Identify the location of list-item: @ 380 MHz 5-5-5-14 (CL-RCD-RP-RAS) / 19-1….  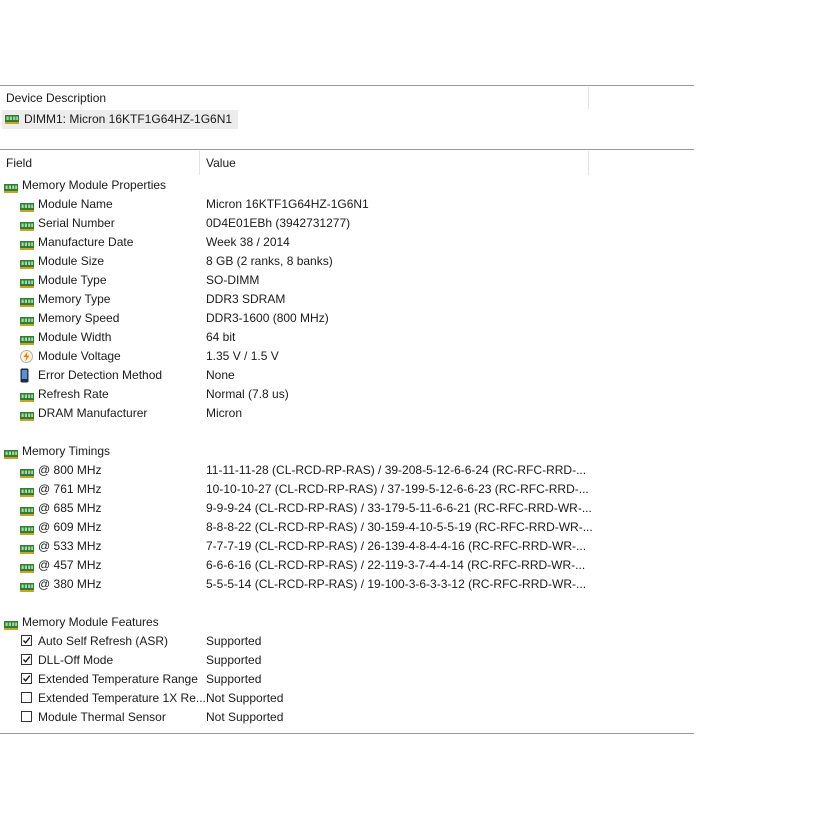
(347, 584).